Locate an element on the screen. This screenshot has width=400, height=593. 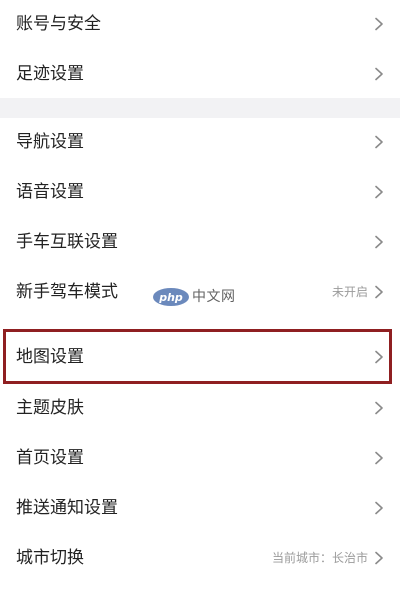
settings-item-label: 语音设置 is located at coordinates (50, 191).